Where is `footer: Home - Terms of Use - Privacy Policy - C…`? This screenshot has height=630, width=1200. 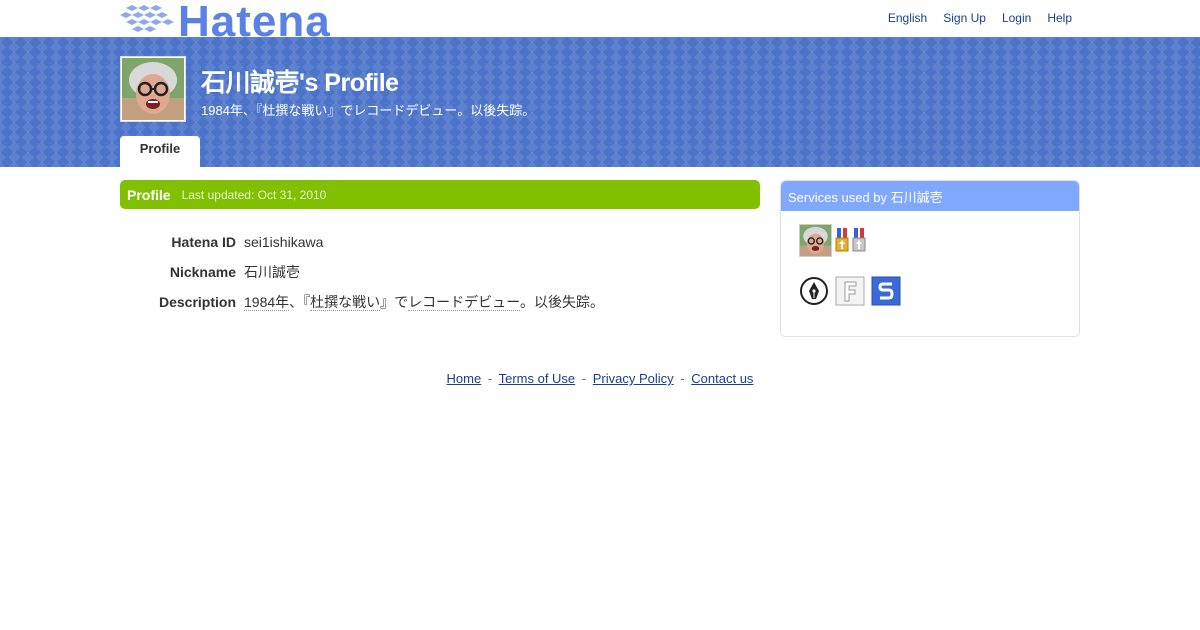
footer: Home - Terms of Use - Privacy Policy - C… is located at coordinates (600, 378).